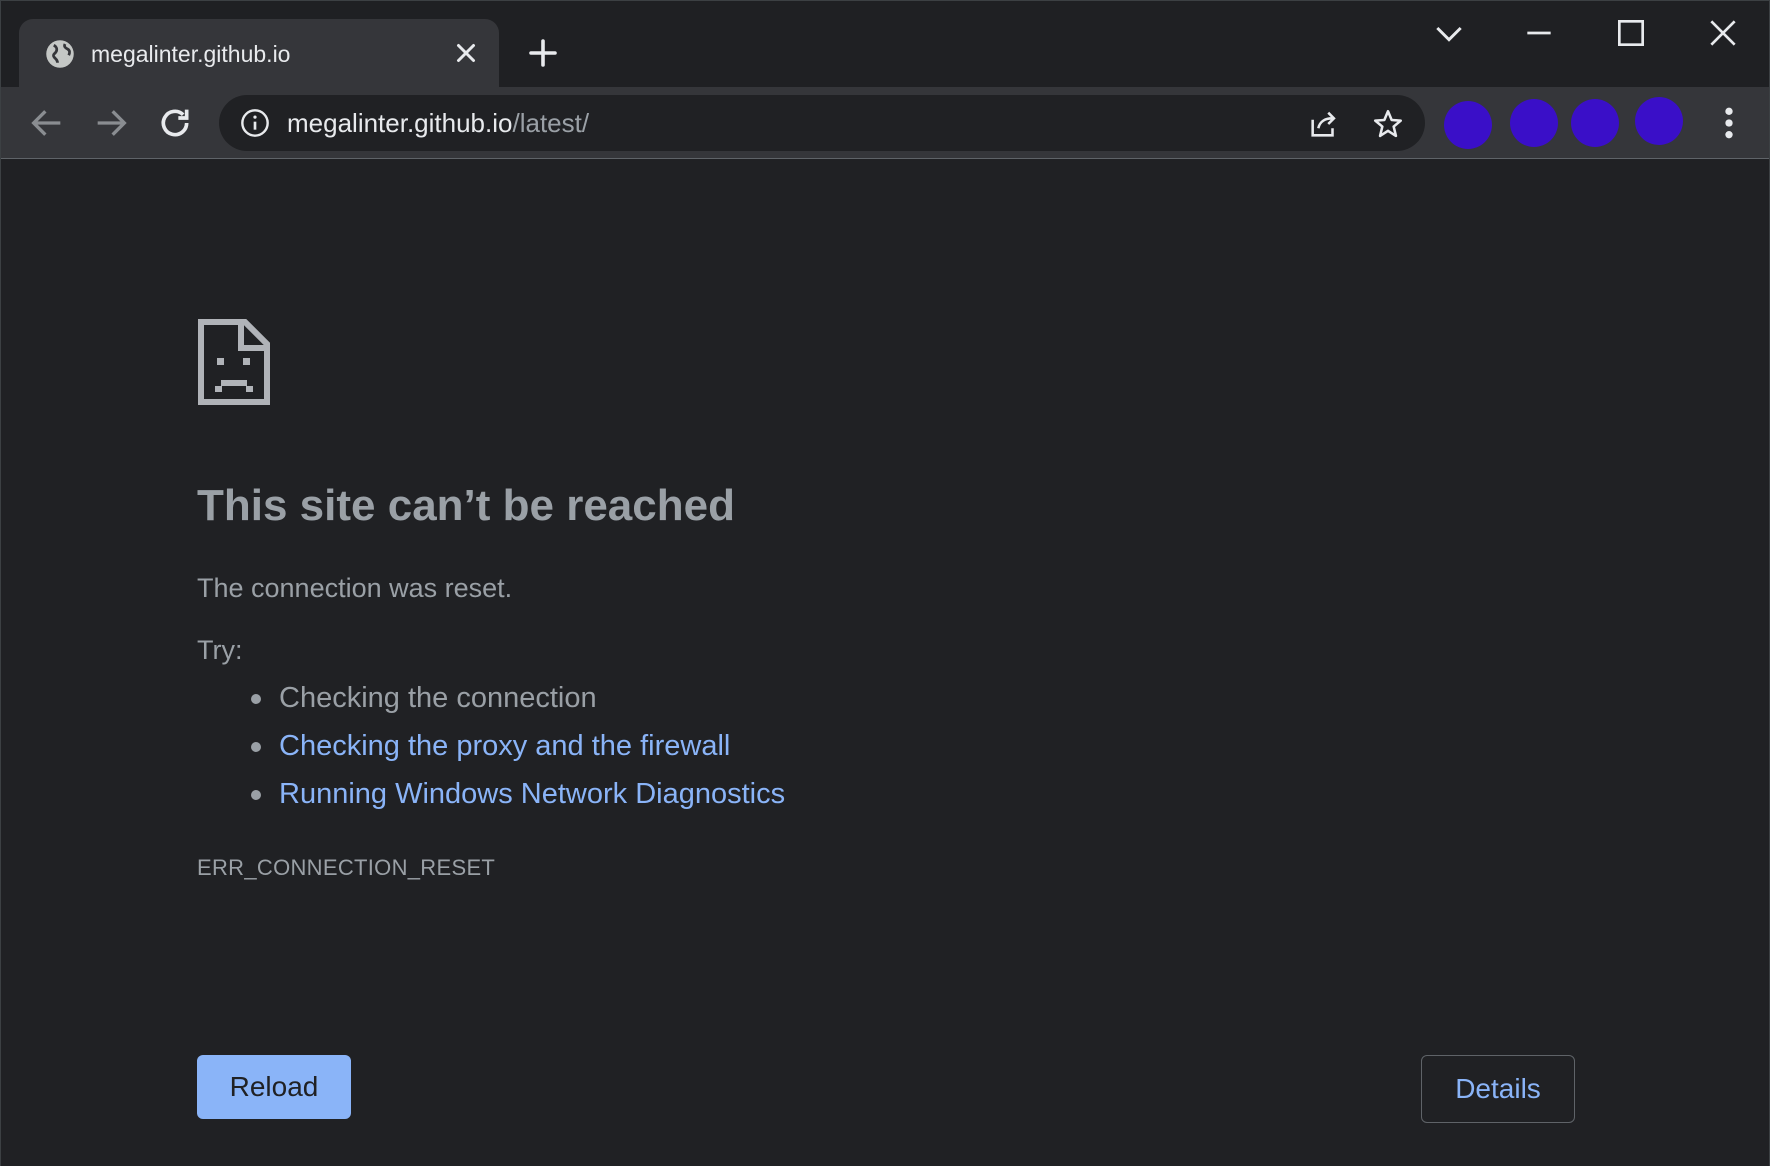 The image size is (1770, 1166). What do you see at coordinates (60, 54) in the screenshot?
I see `globe-icon` at bounding box center [60, 54].